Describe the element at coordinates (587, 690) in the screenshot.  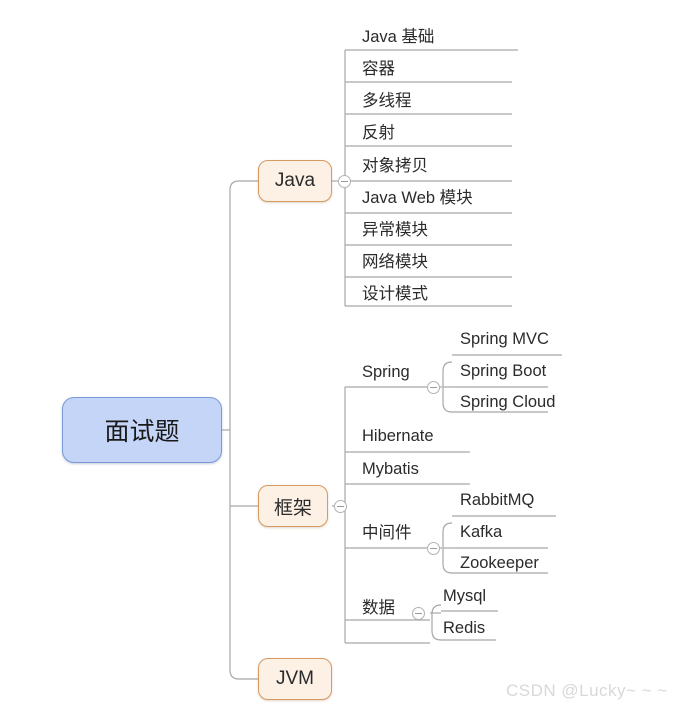
I see `watermark: CSDN @Lucky~ ~ ~` at that location.